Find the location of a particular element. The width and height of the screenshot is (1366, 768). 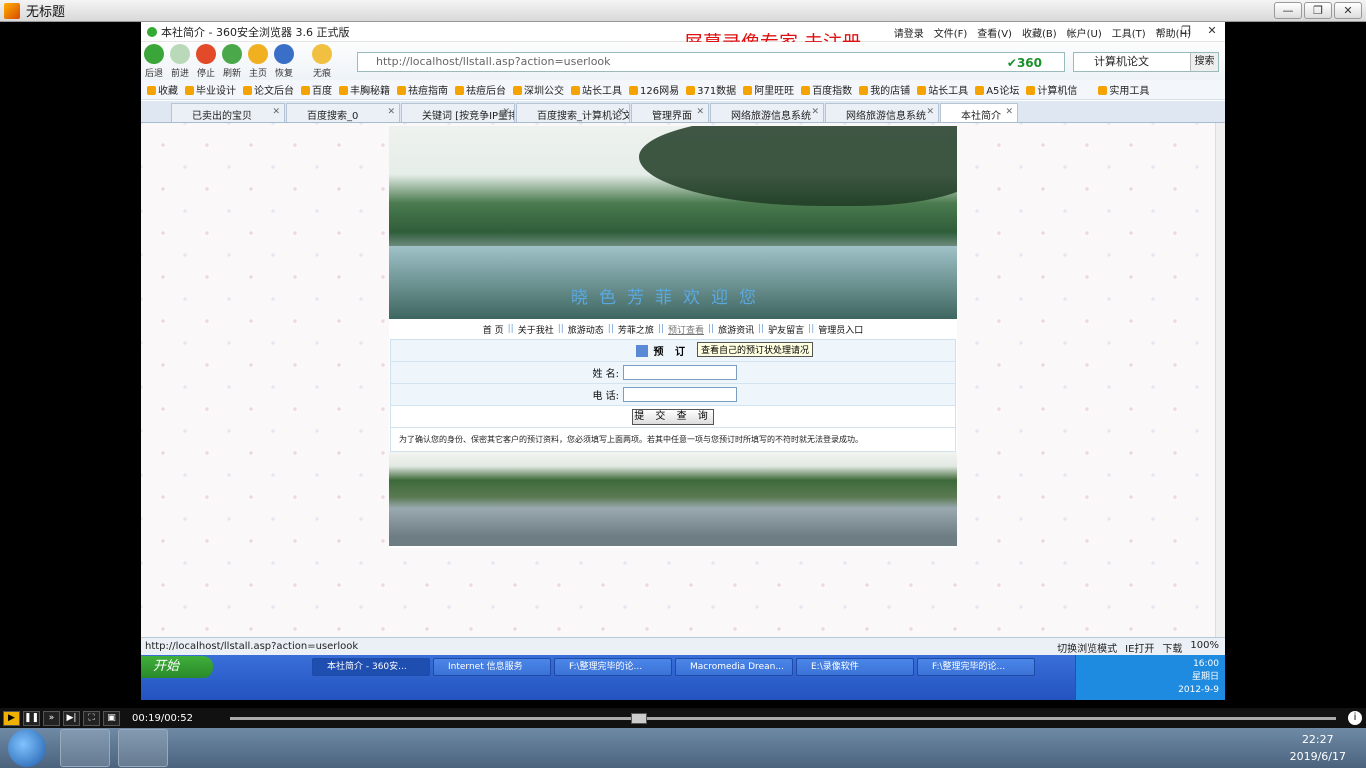

tab-active: 本社简介 is located at coordinates (979, 112).